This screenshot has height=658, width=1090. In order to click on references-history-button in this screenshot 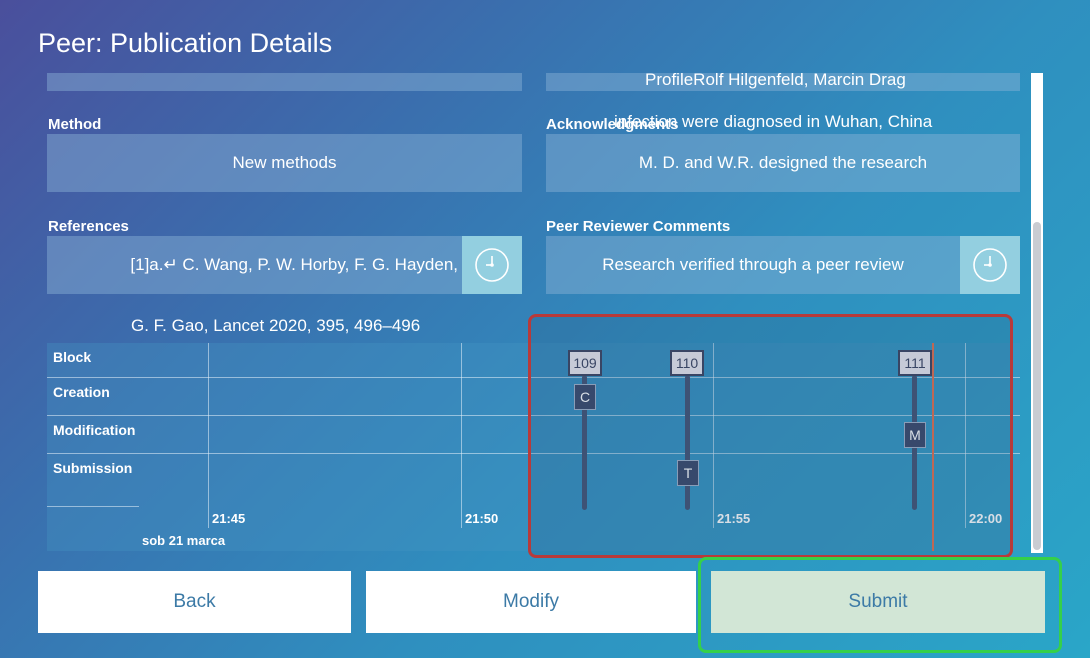, I will do `click(492, 265)`.